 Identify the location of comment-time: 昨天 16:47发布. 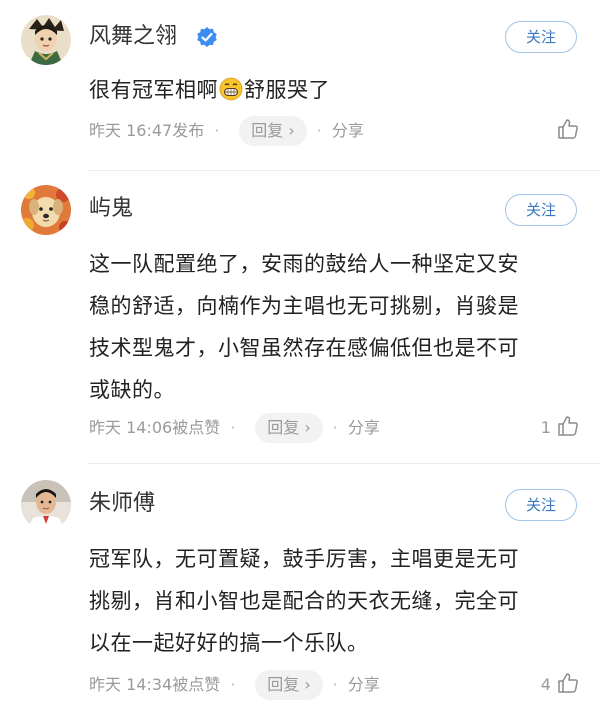
(147, 130).